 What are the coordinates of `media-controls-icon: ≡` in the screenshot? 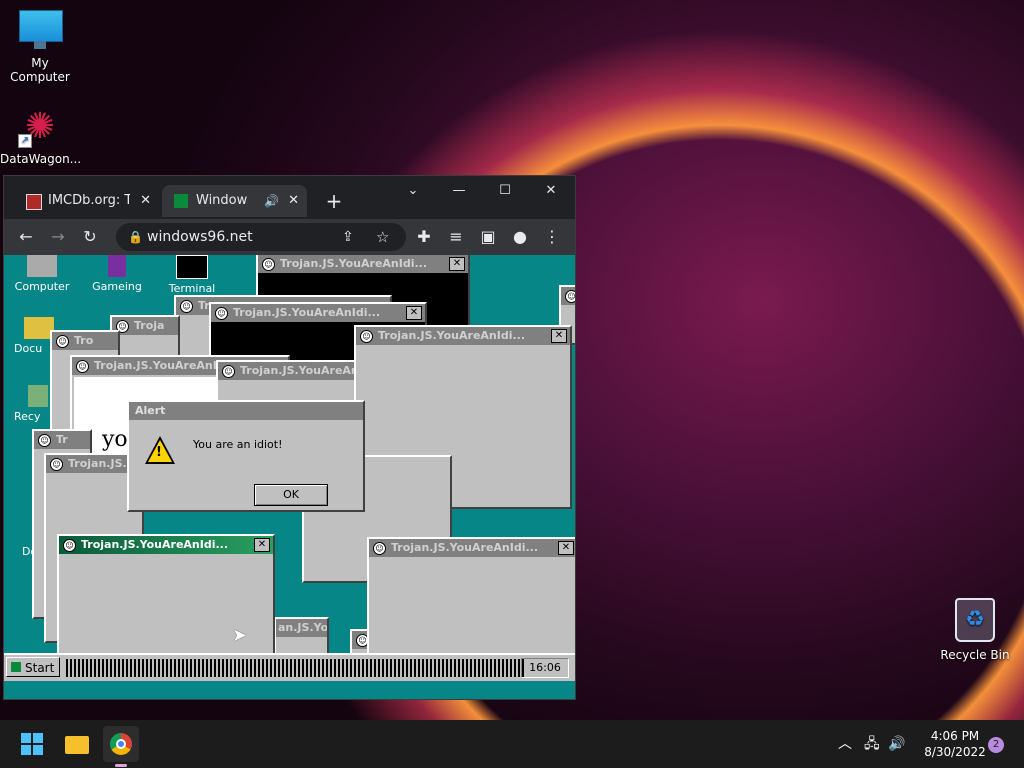 It's located at (456, 237).